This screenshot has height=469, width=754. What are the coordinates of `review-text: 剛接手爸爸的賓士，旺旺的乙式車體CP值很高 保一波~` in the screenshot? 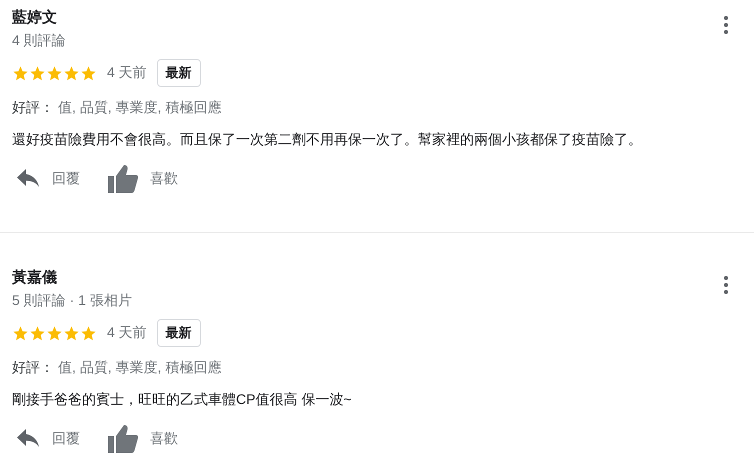 It's located at (182, 399).